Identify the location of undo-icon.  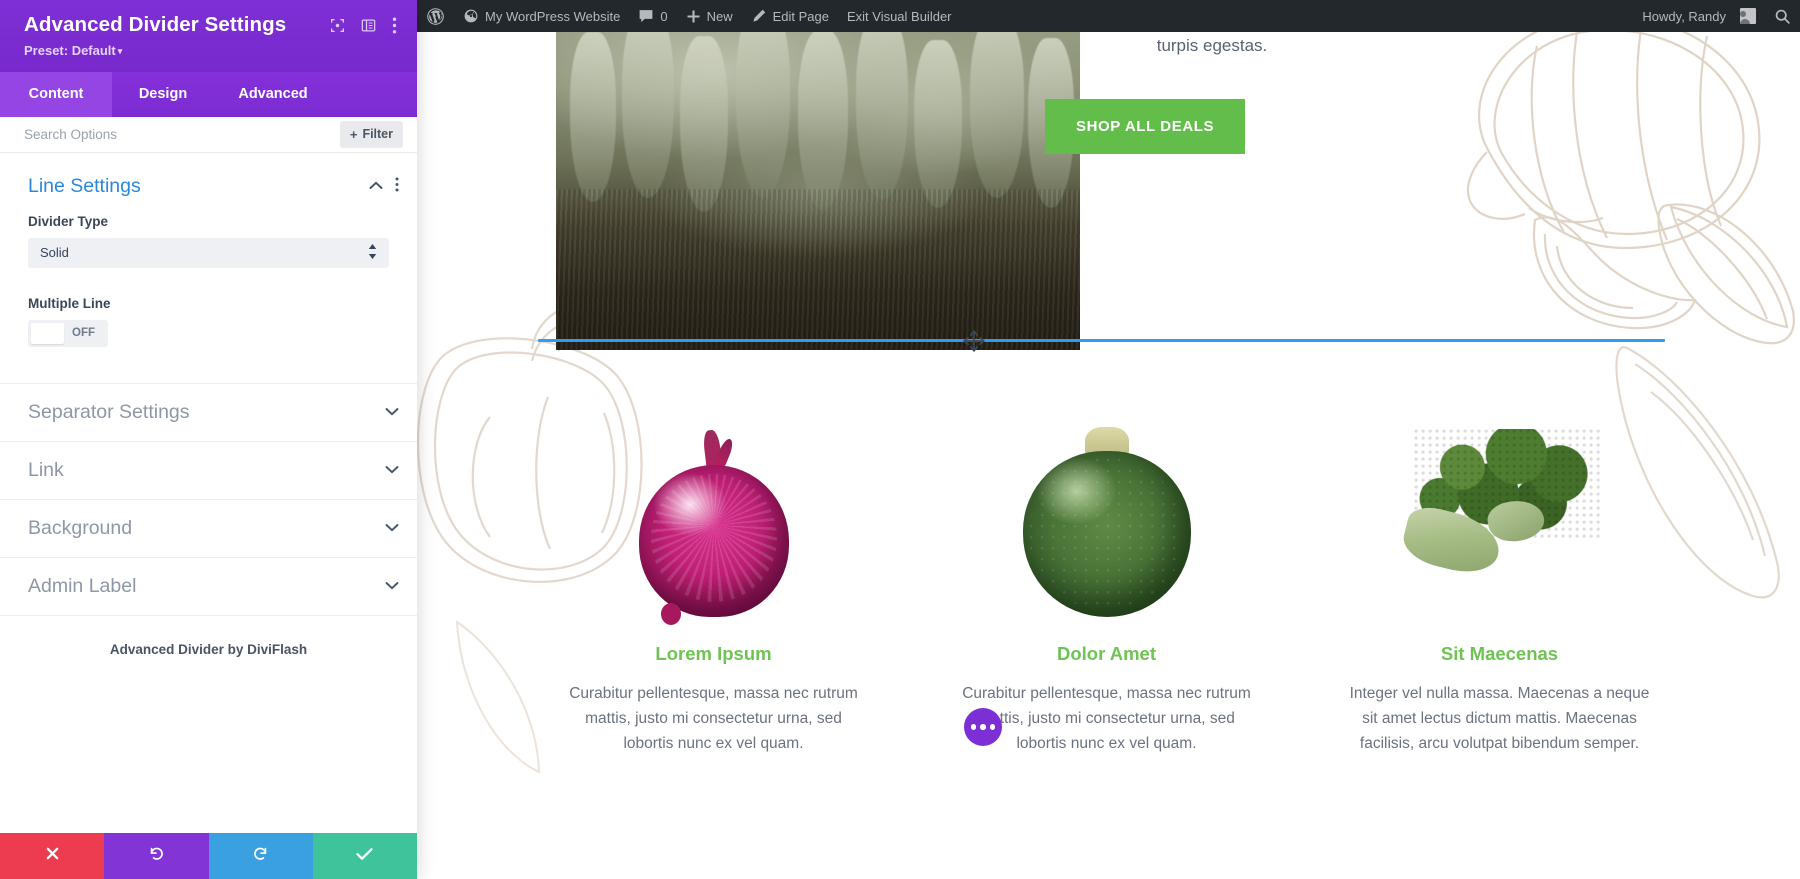
(156, 856).